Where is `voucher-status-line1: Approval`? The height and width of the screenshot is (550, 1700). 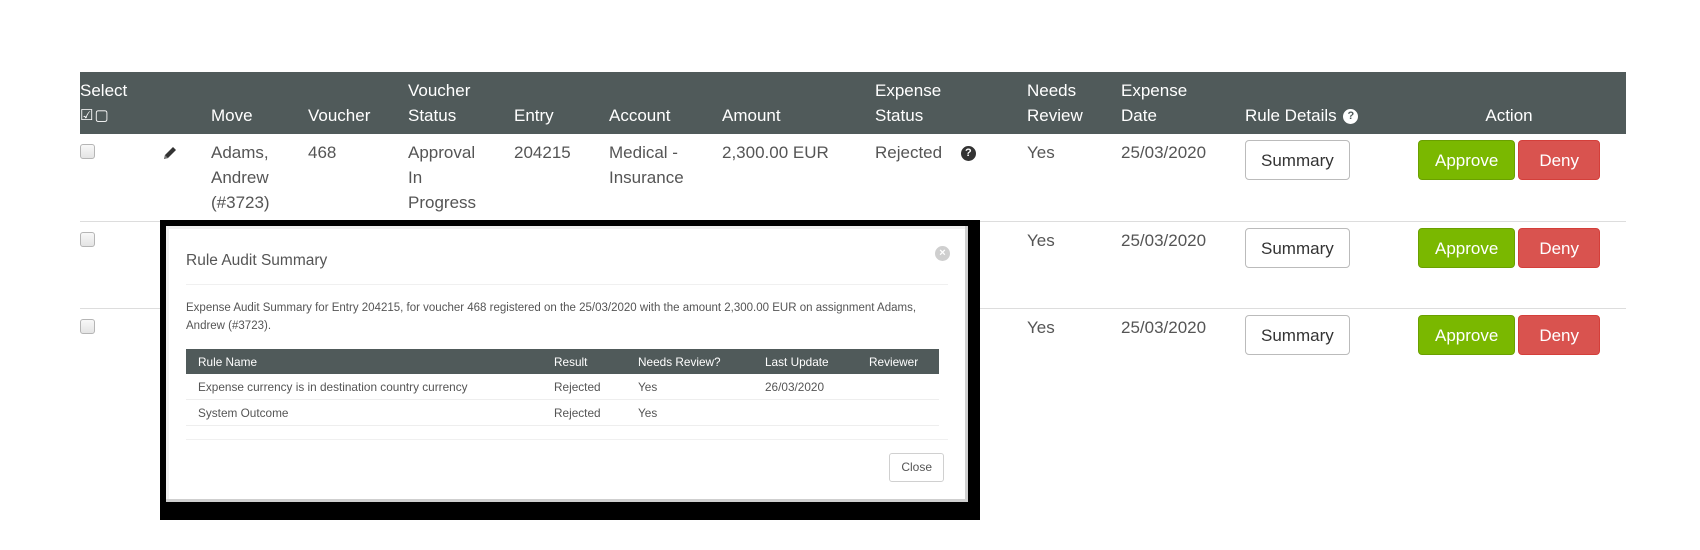
voucher-status-line1: Approval is located at coordinates (442, 152).